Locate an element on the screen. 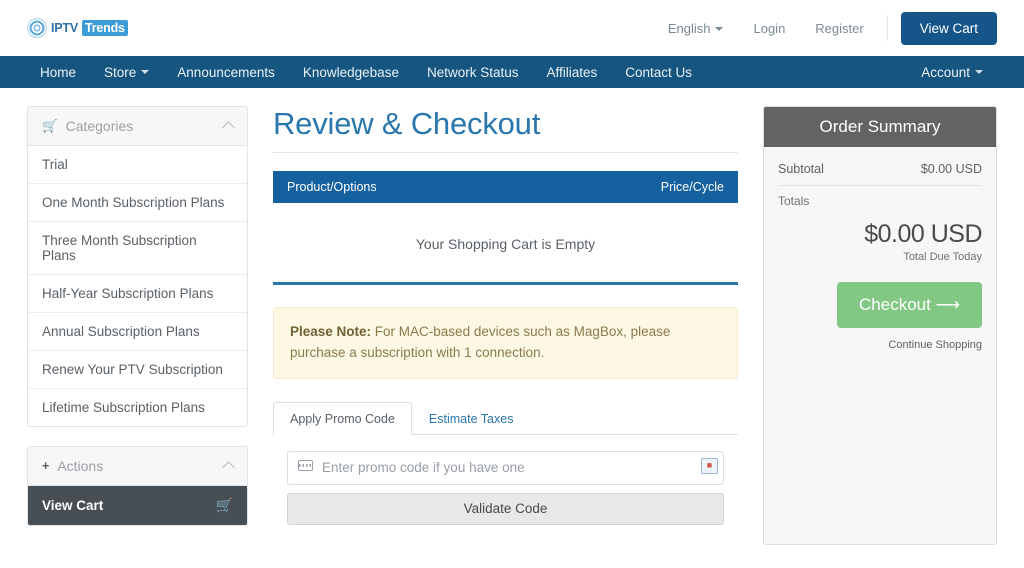  login-link: Login is located at coordinates (769, 28).